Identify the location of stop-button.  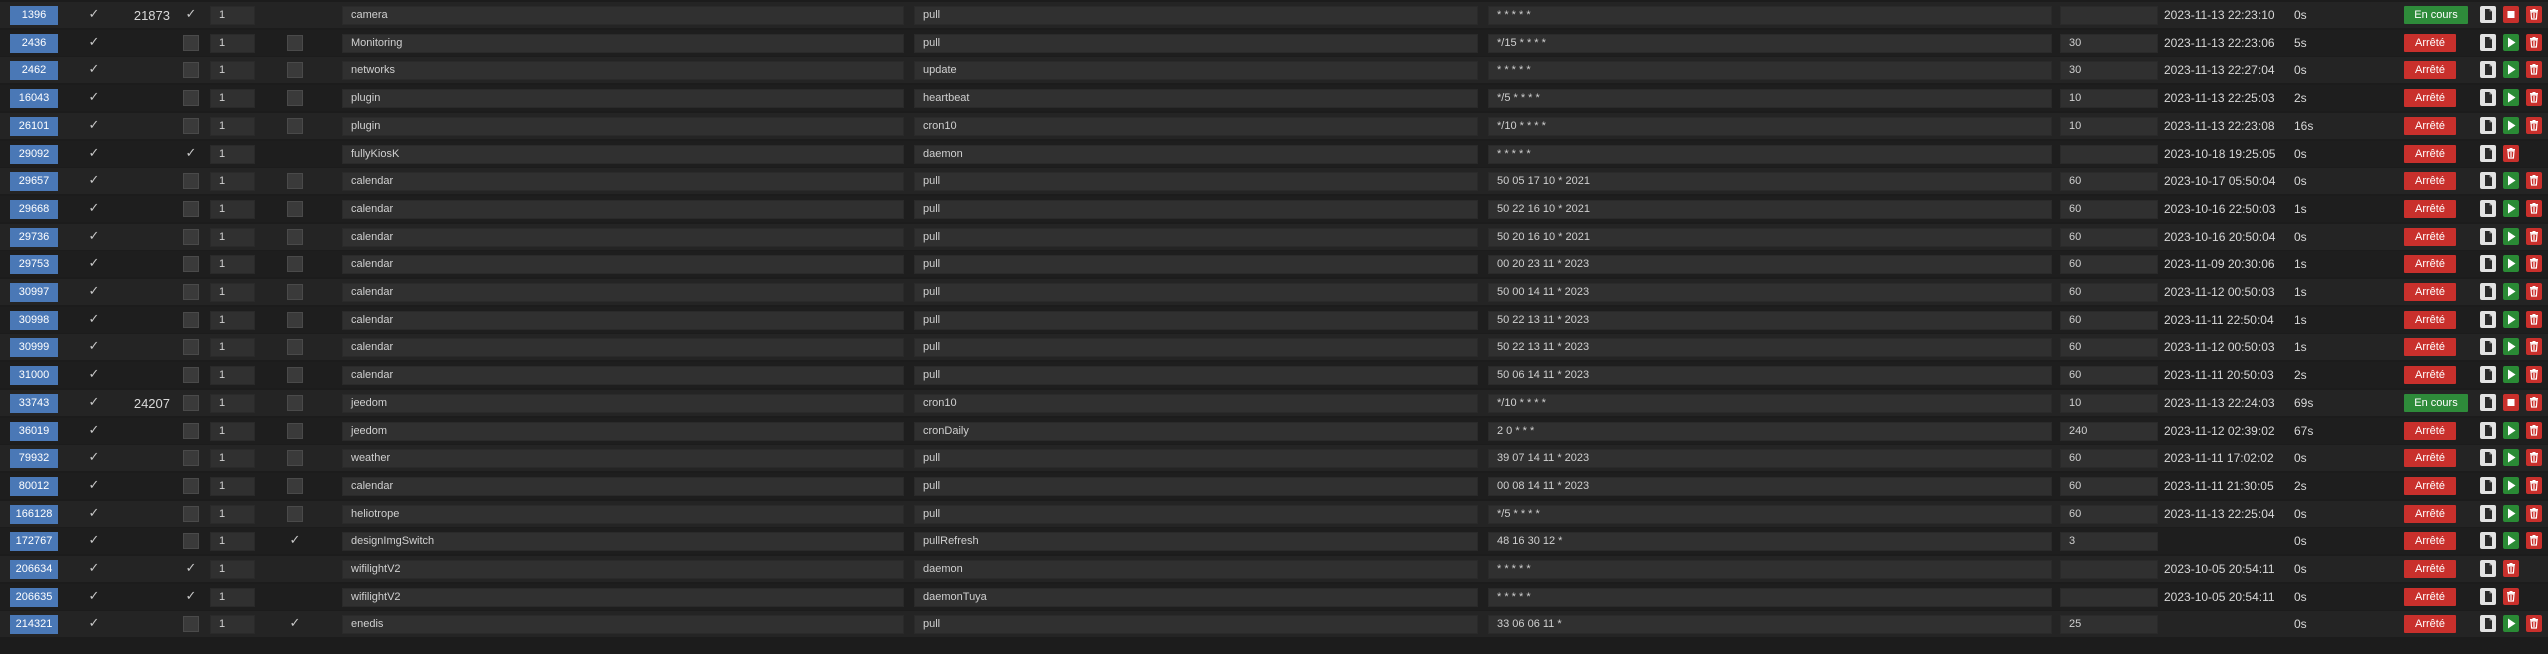
(2511, 402).